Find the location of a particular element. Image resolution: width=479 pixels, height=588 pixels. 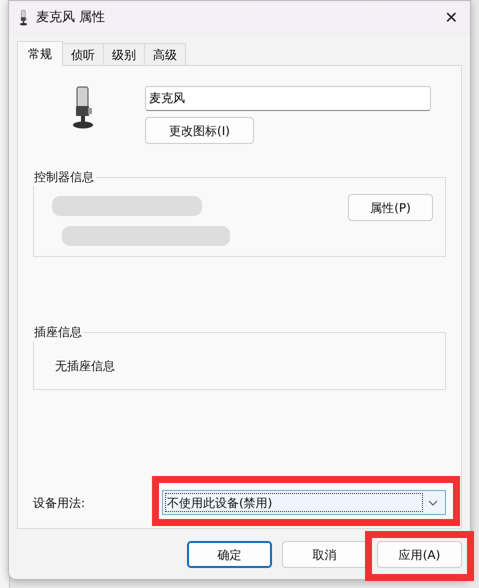

group-title: 插座信息 is located at coordinates (58, 332).